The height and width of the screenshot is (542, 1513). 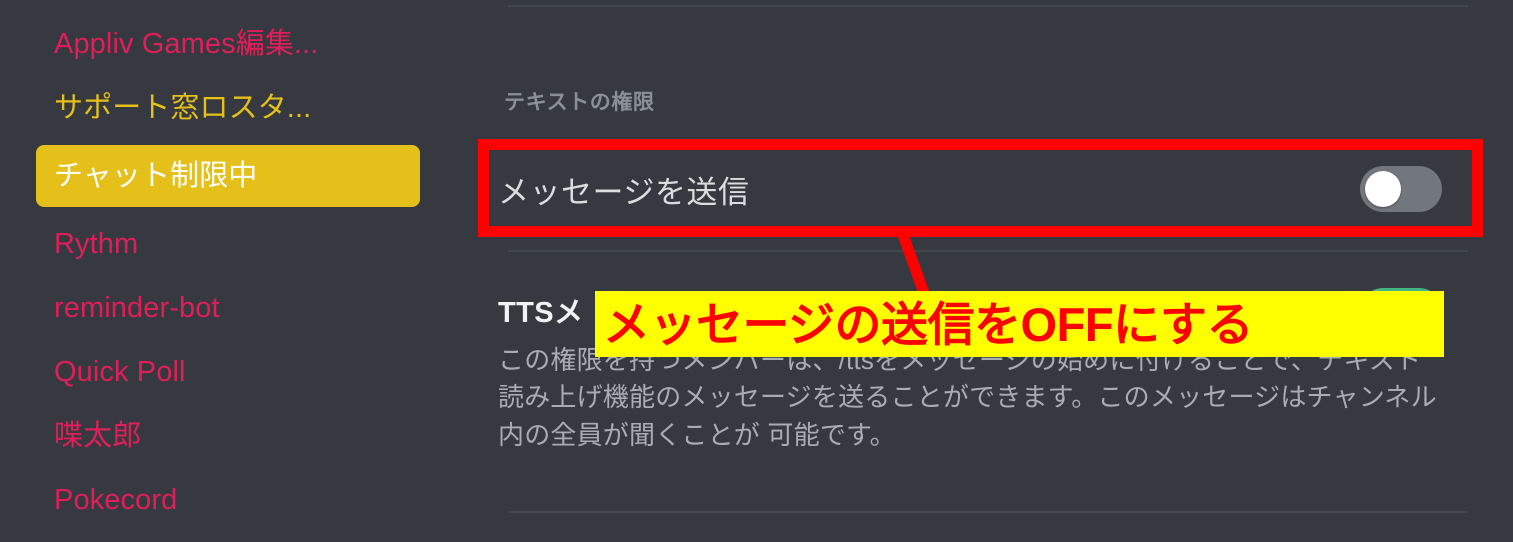 What do you see at coordinates (228, 500) in the screenshot?
I see `sidebar-item-pokecord: Pokecord` at bounding box center [228, 500].